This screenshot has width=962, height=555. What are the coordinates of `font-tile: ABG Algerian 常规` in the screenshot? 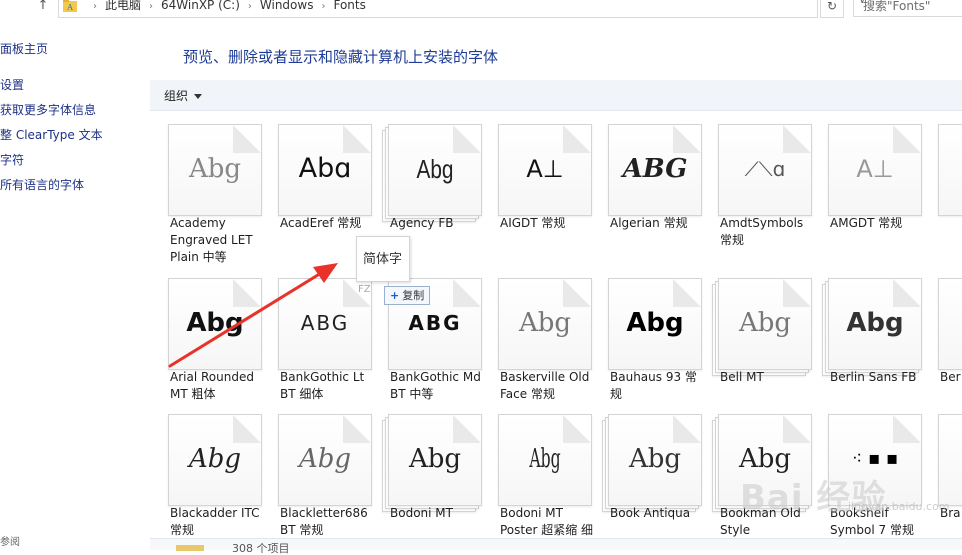 It's located at (645, 180).